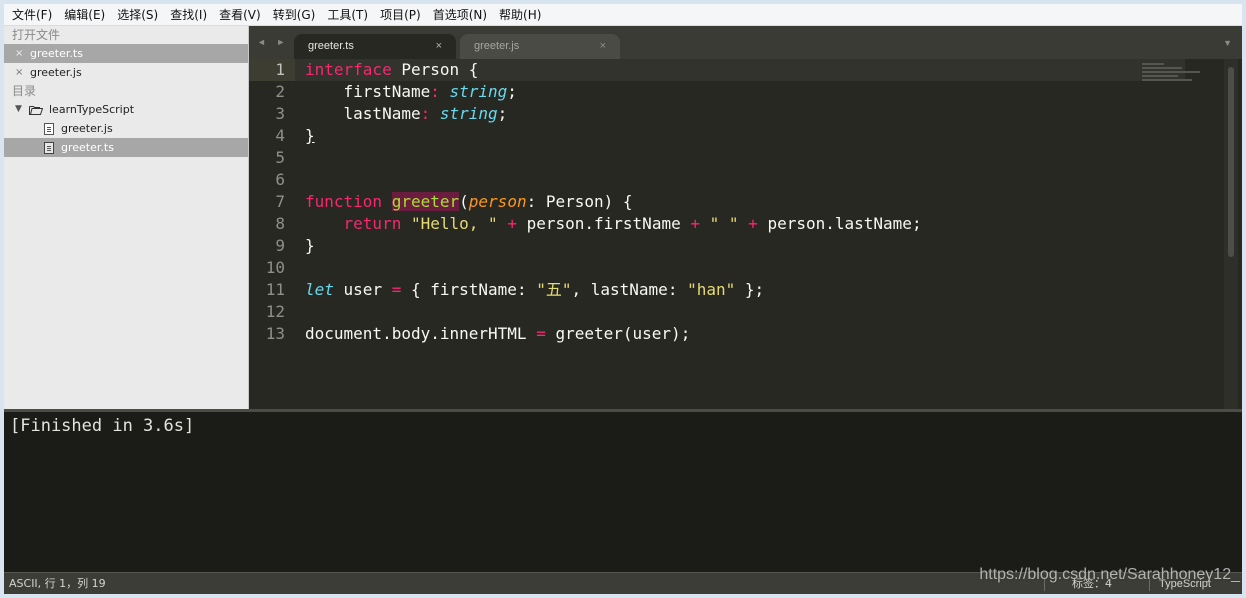 This screenshot has height=598, width=1246. What do you see at coordinates (56, 72) in the screenshot?
I see `open-file-label: greeter.js` at bounding box center [56, 72].